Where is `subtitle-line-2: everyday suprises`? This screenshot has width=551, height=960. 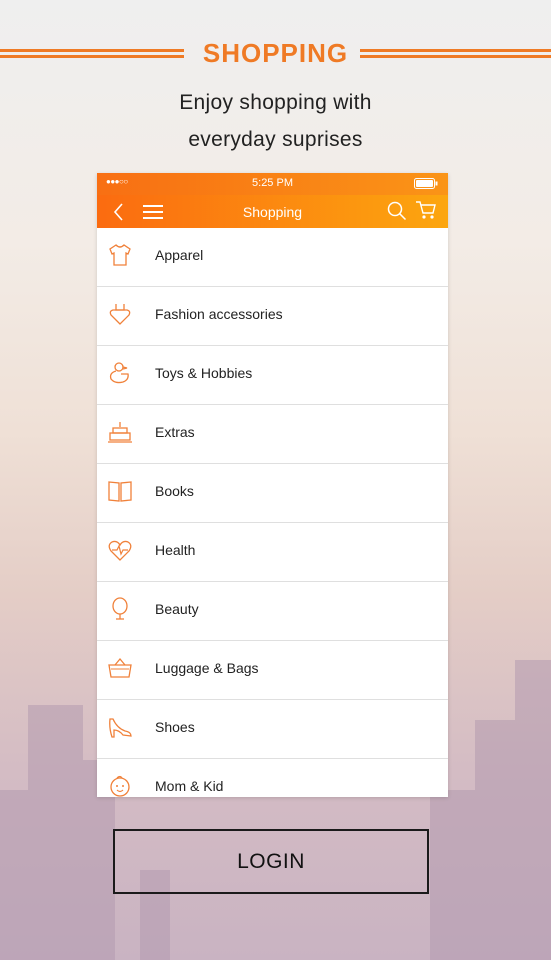
subtitle-line-2: everyday suprises is located at coordinates (275, 139).